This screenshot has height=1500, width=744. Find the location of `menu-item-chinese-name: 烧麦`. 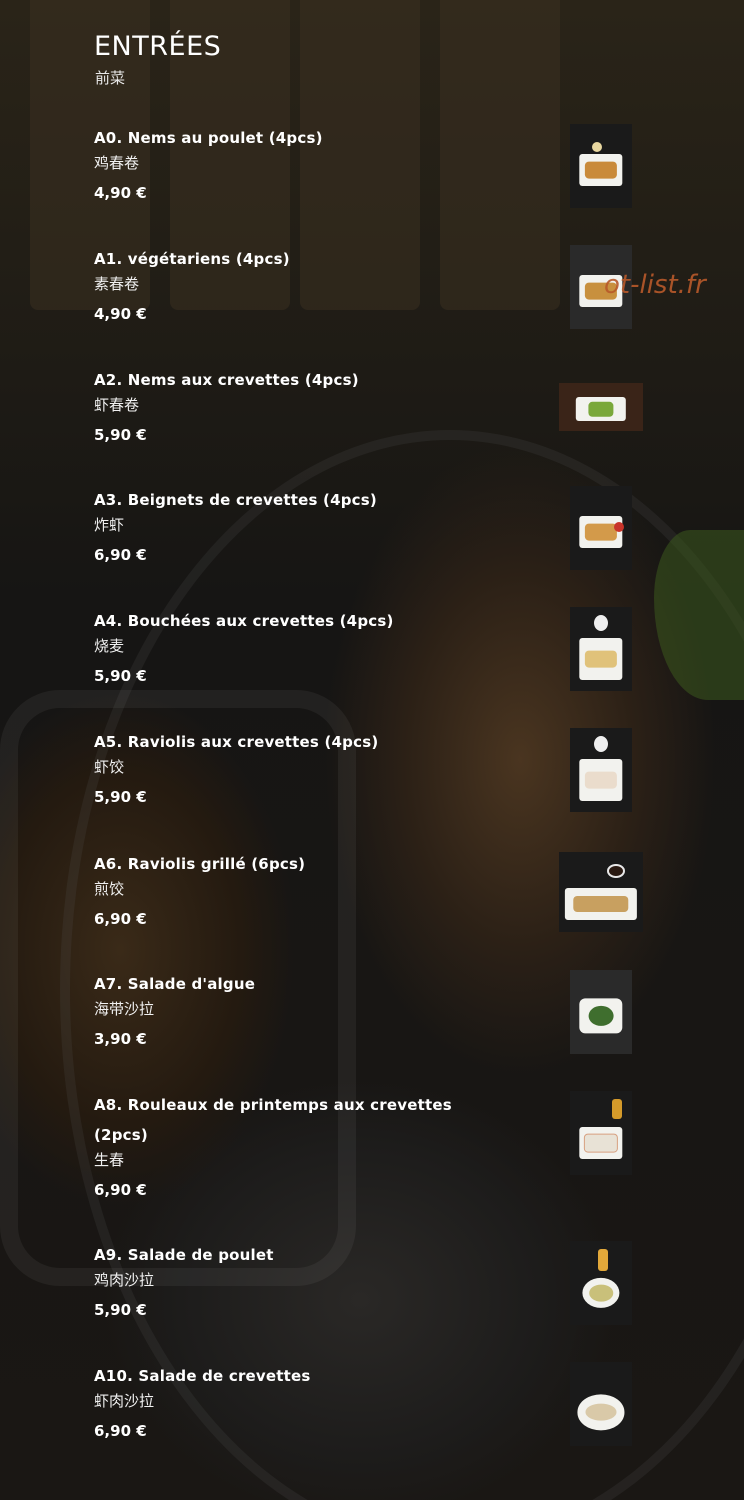

menu-item-chinese-name: 烧麦 is located at coordinates (109, 646).